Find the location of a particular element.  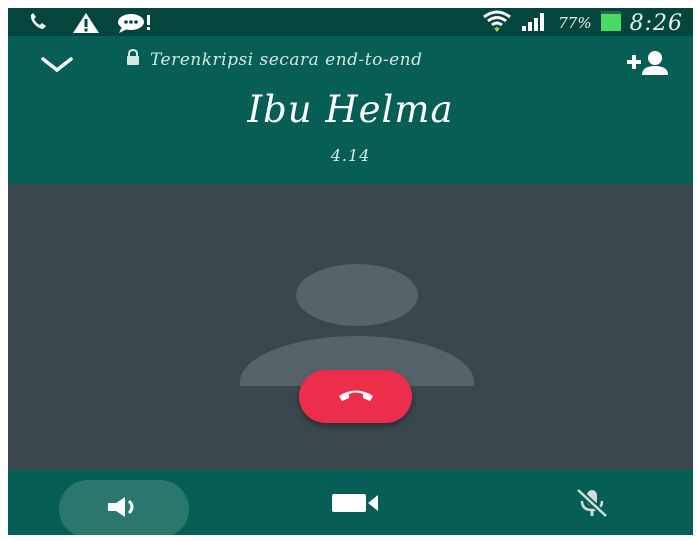

lock-icon is located at coordinates (133, 59).